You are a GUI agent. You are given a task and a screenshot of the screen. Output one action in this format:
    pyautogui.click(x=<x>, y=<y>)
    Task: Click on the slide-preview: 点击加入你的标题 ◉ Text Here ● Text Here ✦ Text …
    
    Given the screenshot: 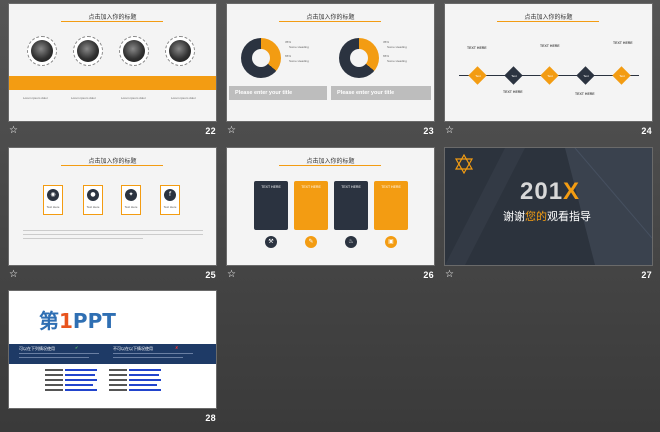 What is the action you would take?
    pyautogui.click(x=112, y=206)
    